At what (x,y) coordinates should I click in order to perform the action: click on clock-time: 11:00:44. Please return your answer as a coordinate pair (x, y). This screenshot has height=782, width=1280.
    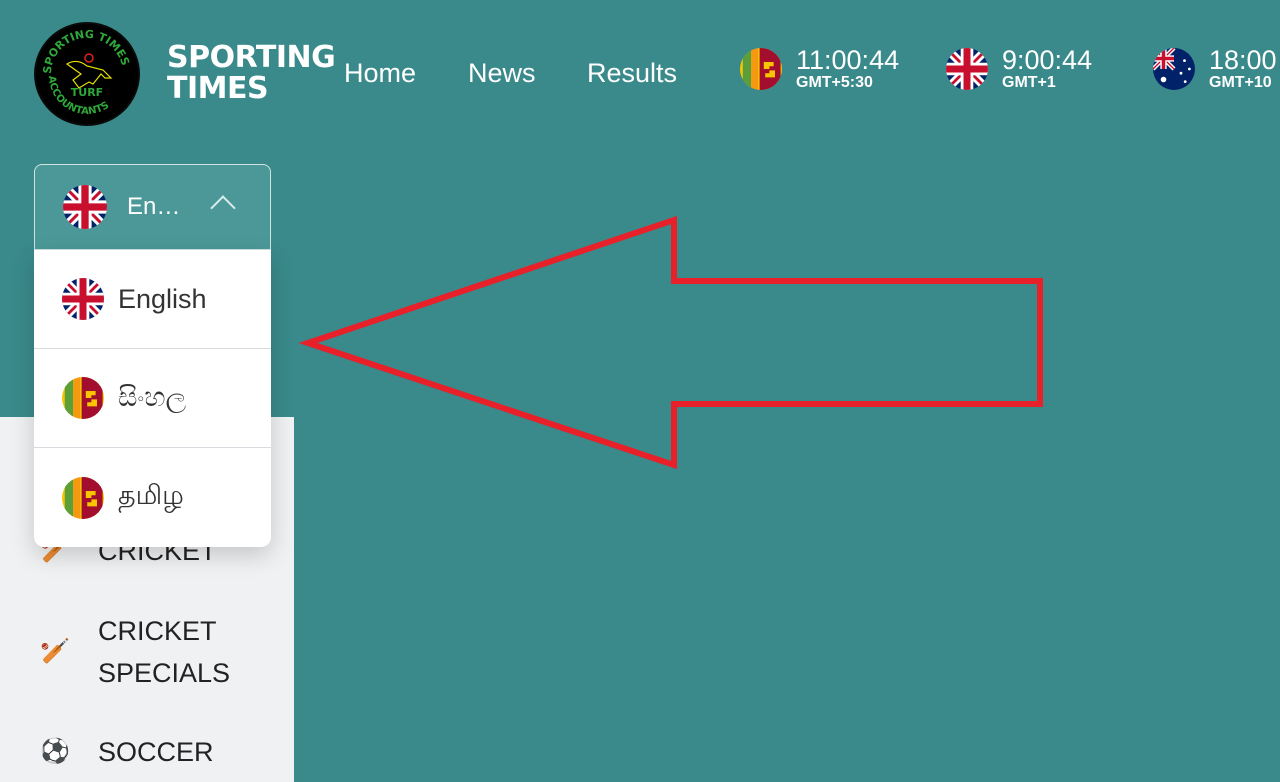
    Looking at the image, I should click on (848, 60).